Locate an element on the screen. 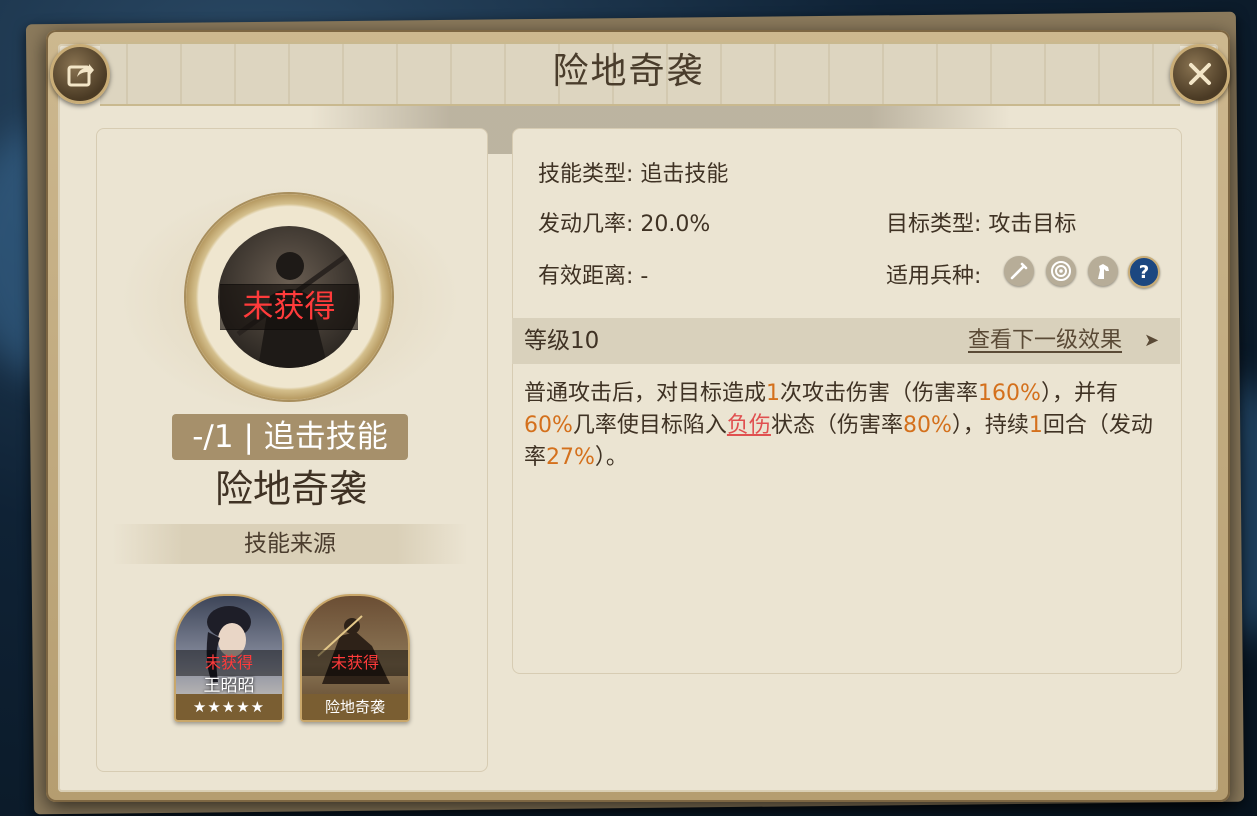 This screenshot has height=816, width=1257. trigger-rate-row: 发动几率: 20.0% is located at coordinates (624, 222).